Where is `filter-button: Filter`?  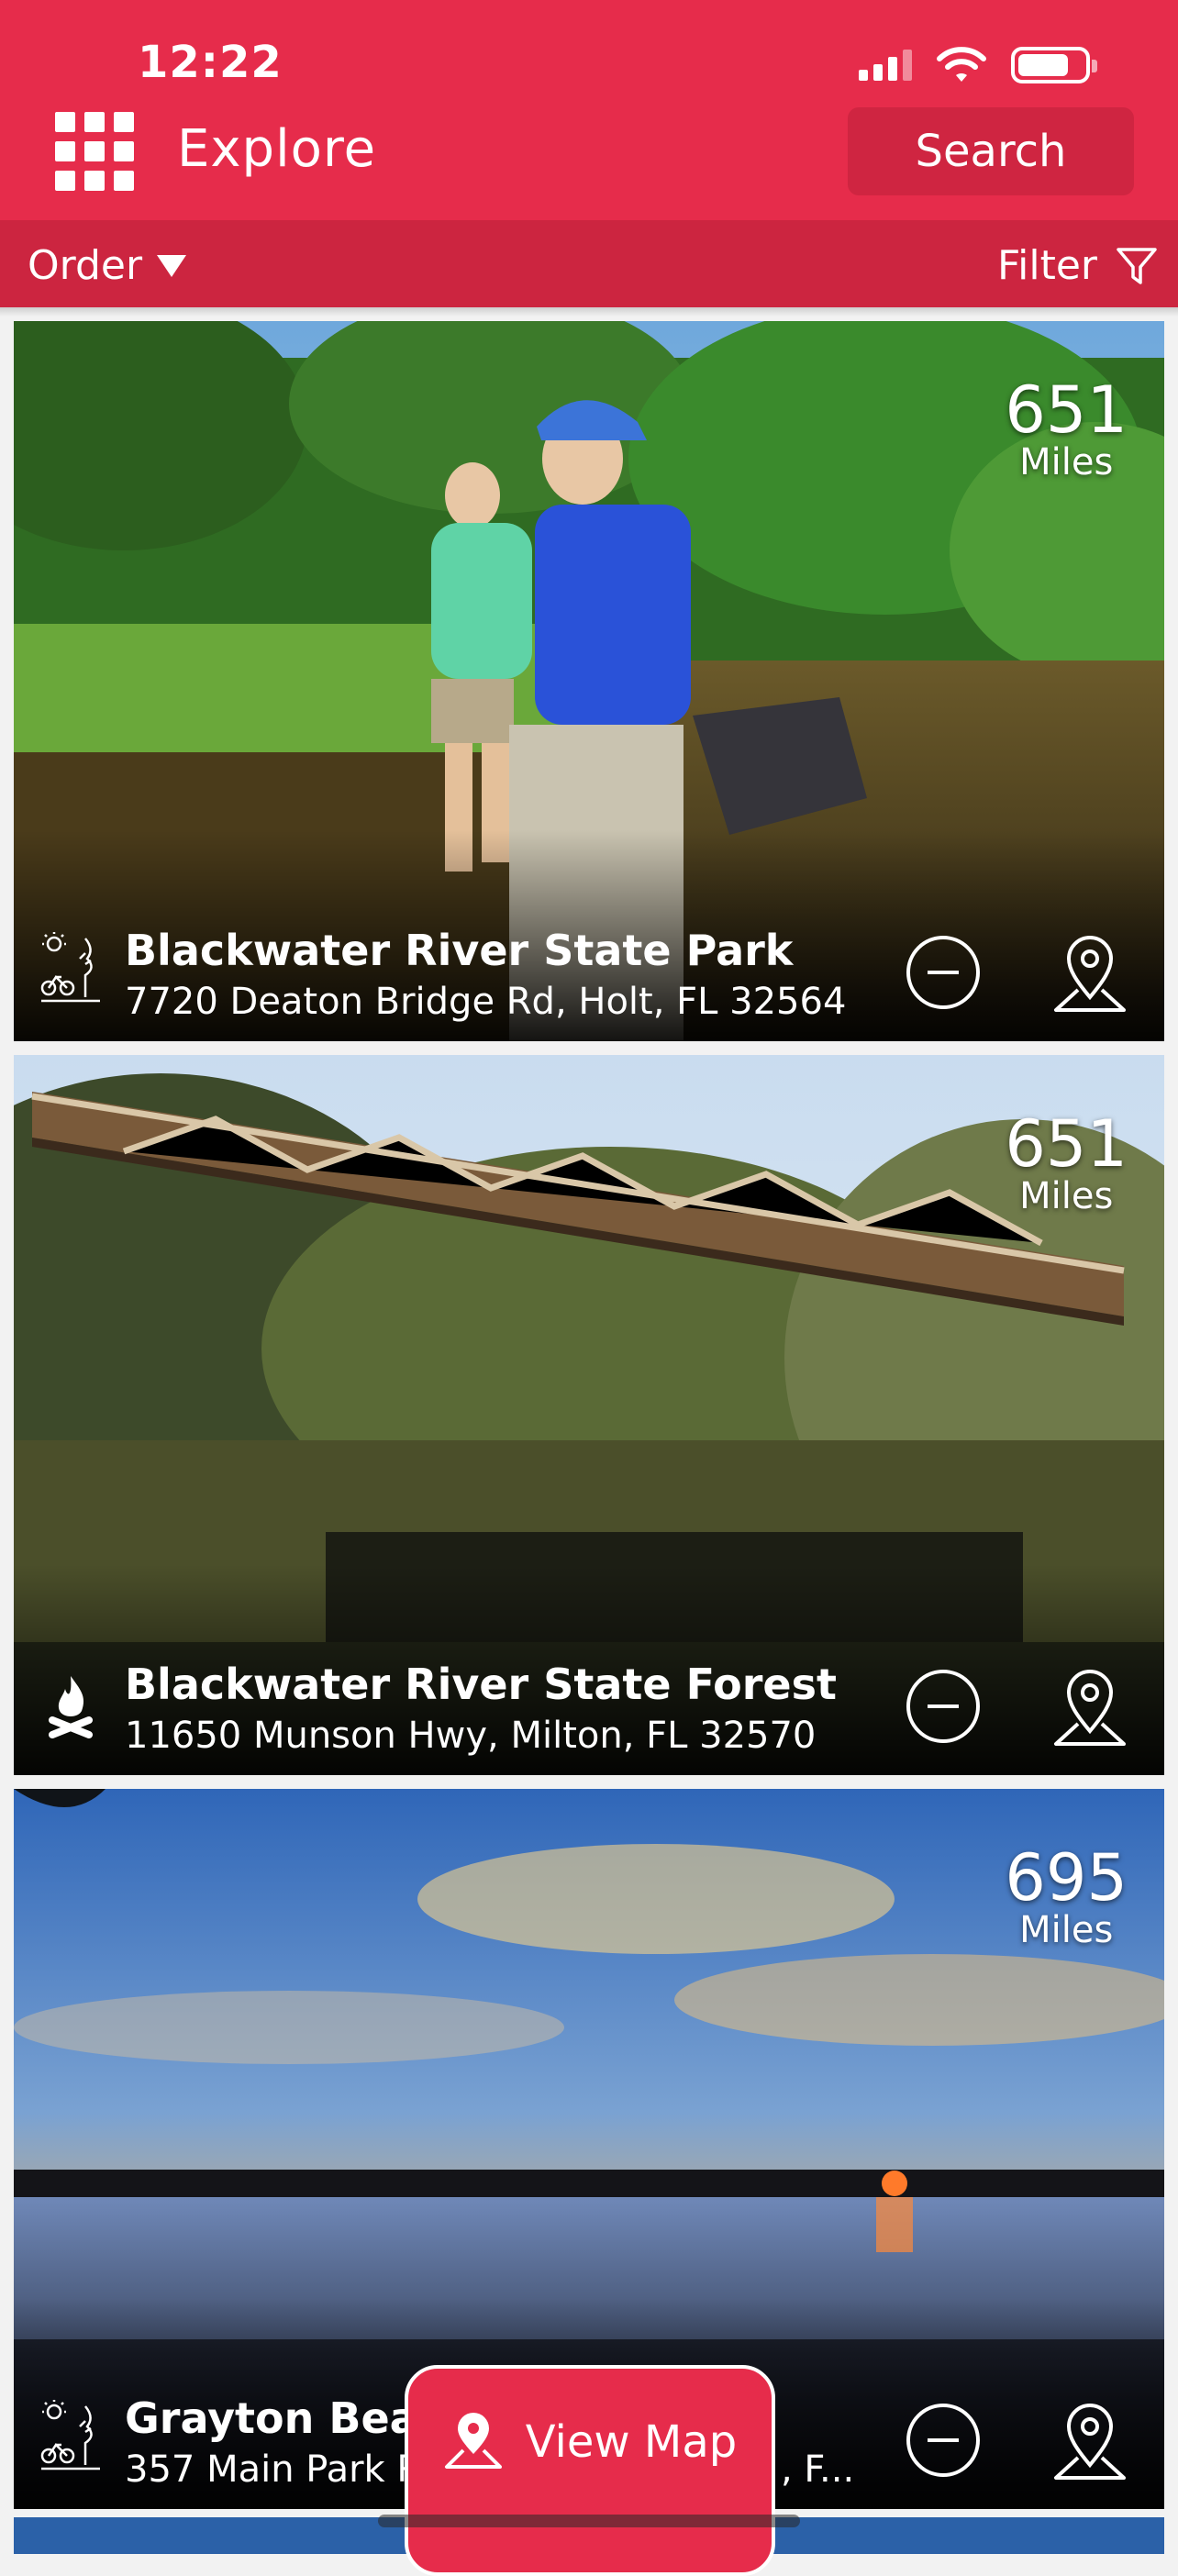 filter-button: Filter is located at coordinates (1078, 265).